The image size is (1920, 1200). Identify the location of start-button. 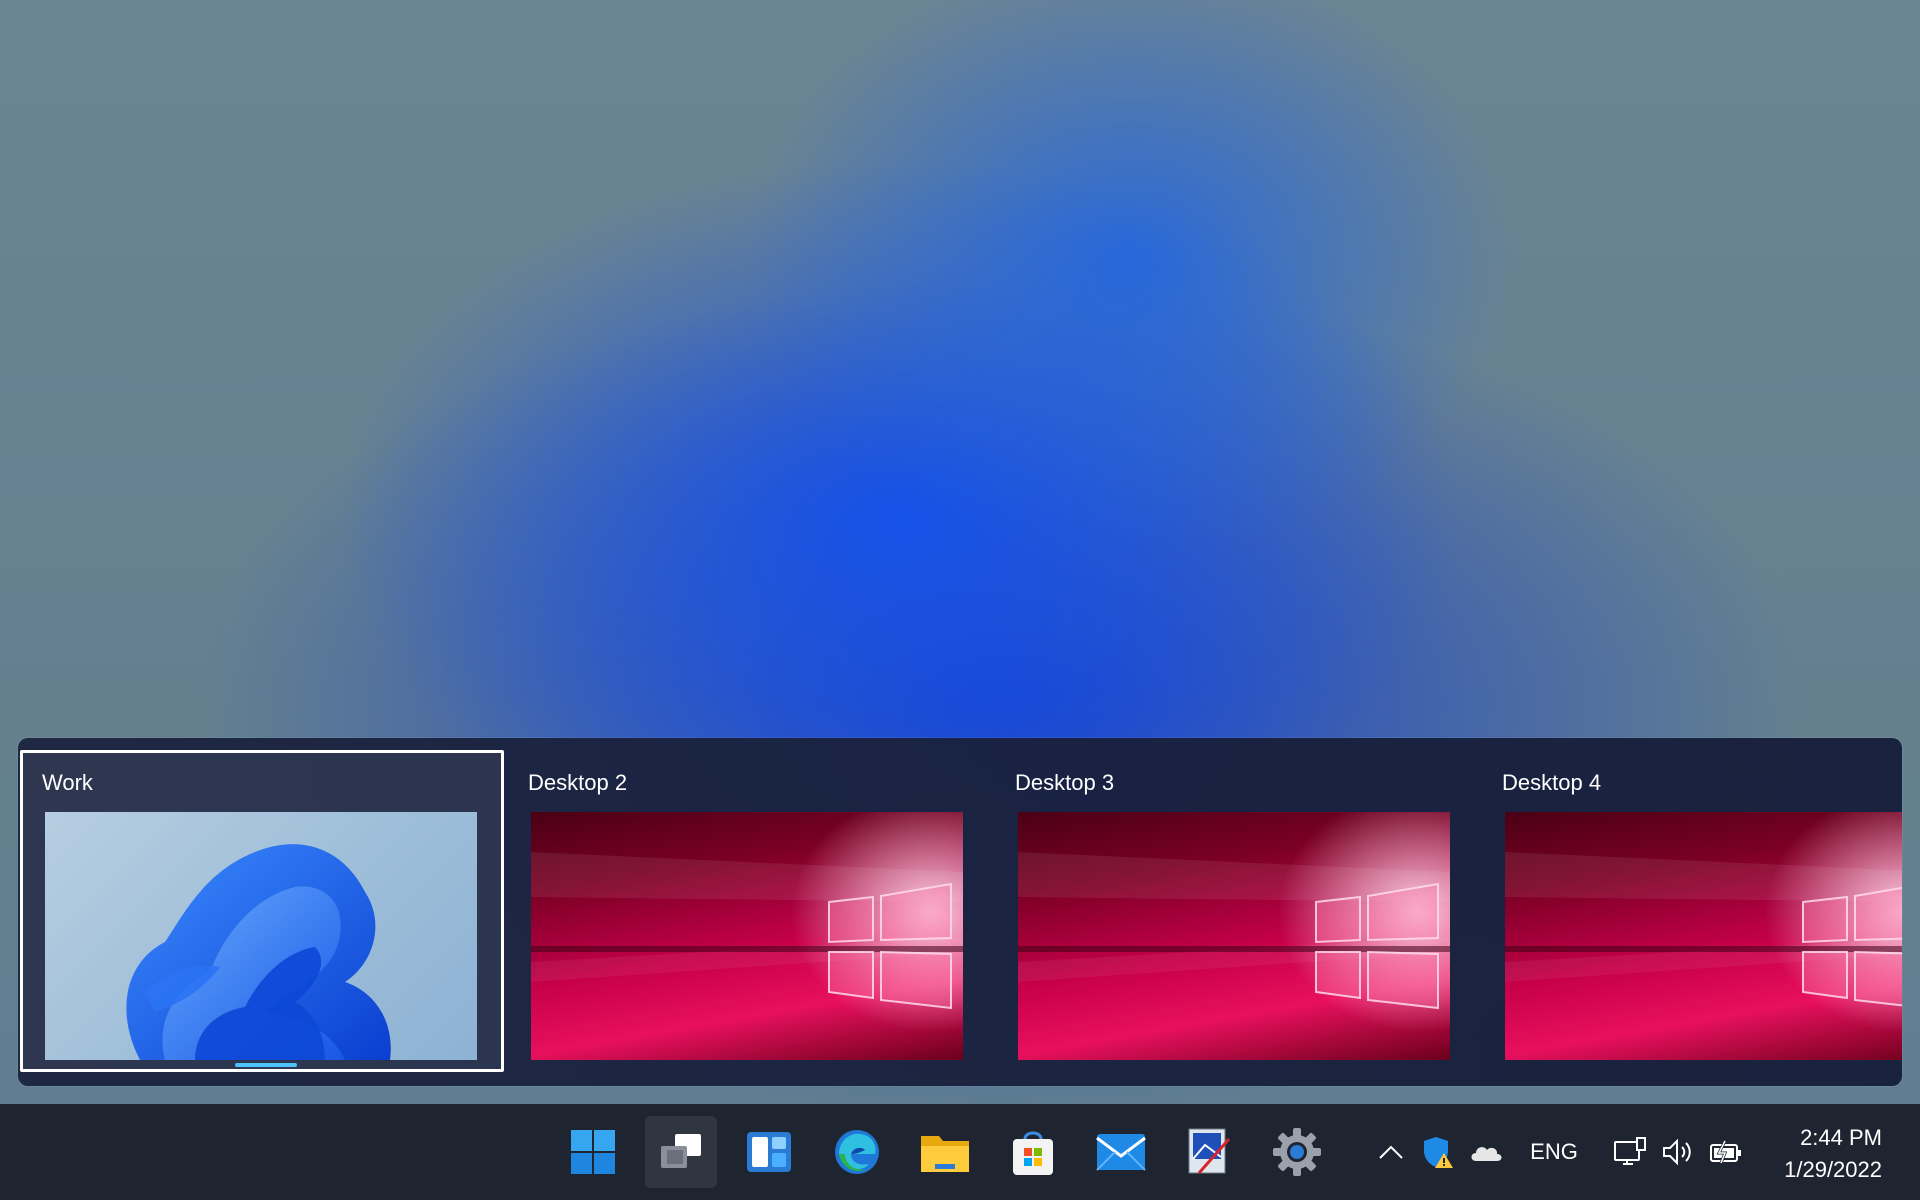
(593, 1152).